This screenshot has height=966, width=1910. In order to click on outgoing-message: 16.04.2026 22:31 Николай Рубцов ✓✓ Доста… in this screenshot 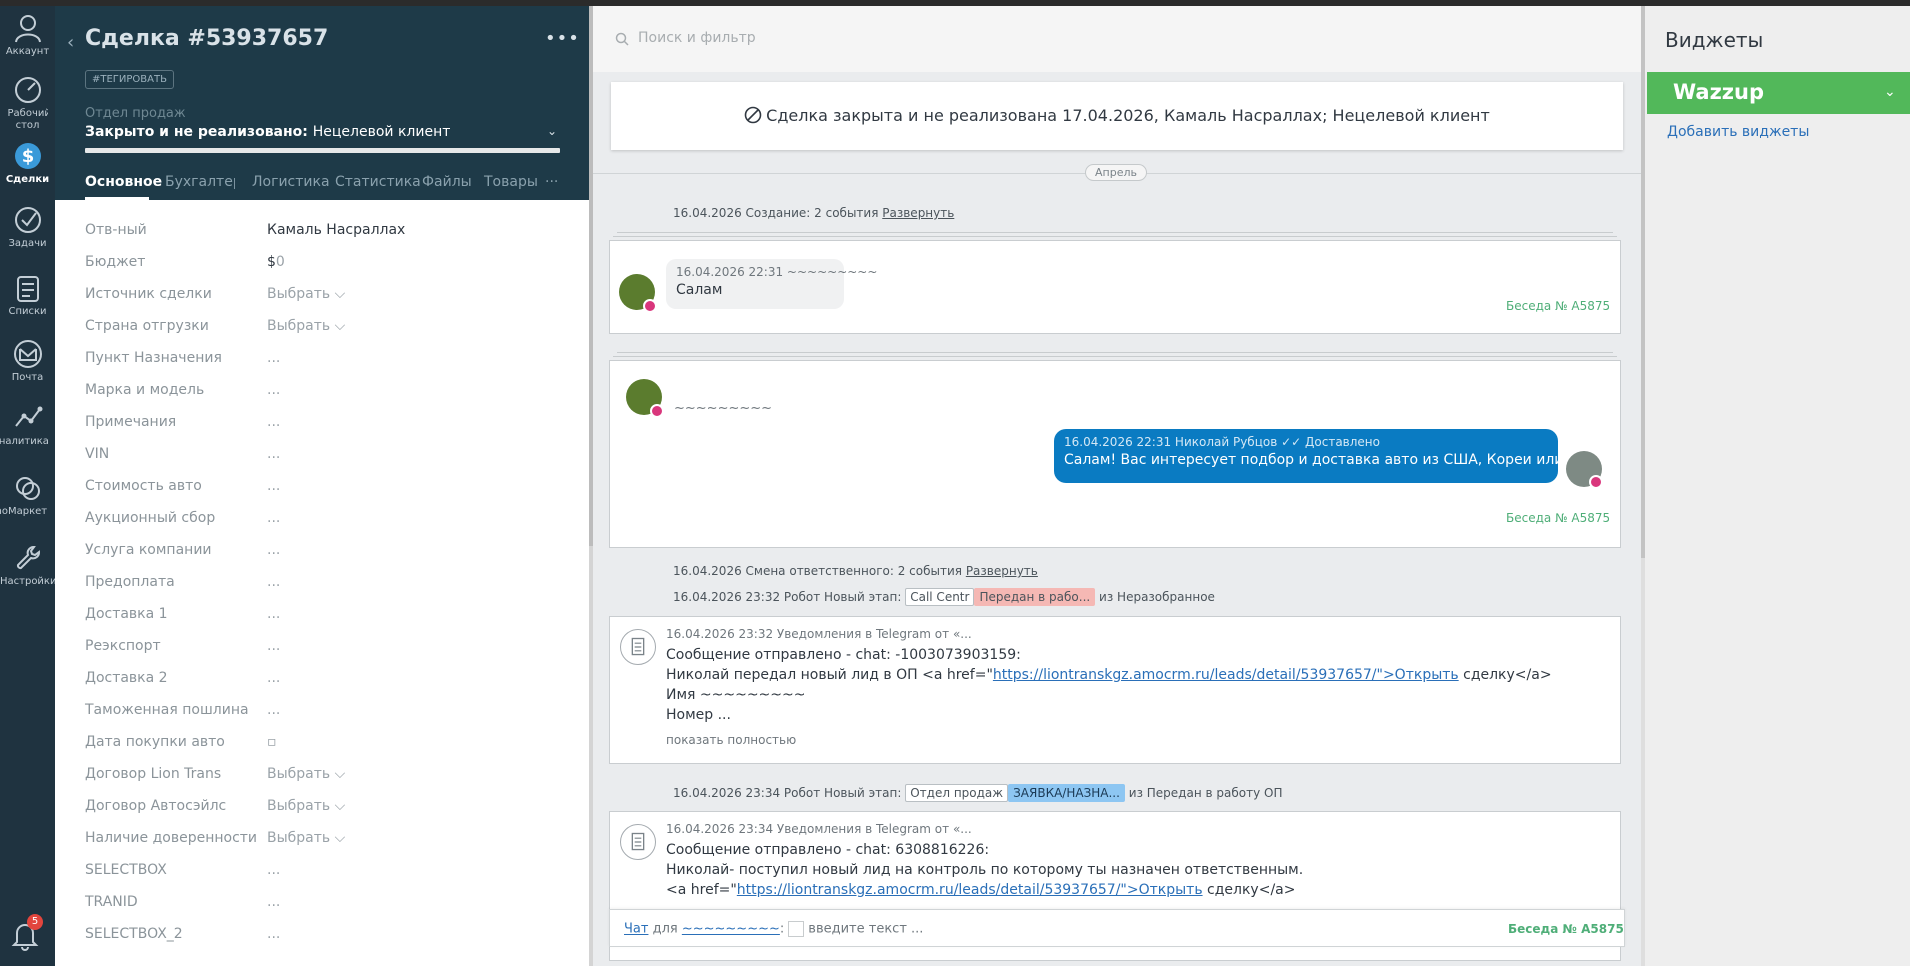, I will do `click(1336, 456)`.